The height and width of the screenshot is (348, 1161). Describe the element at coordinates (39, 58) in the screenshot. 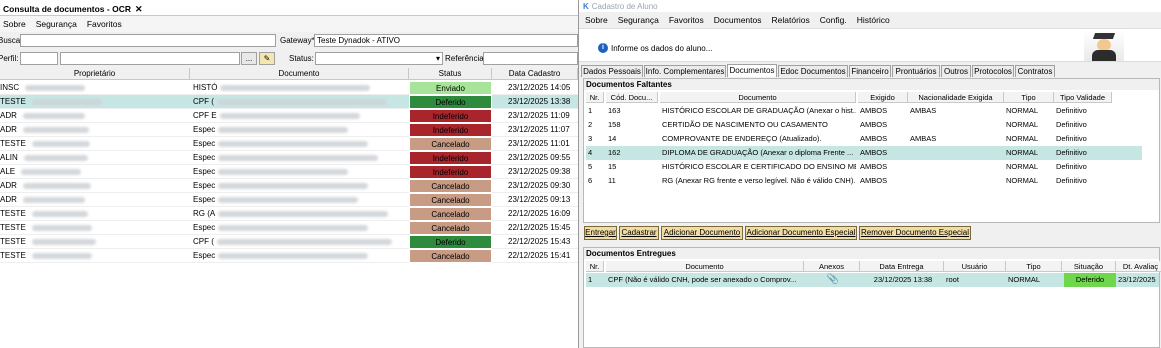

I see `perfil-code-input` at that location.